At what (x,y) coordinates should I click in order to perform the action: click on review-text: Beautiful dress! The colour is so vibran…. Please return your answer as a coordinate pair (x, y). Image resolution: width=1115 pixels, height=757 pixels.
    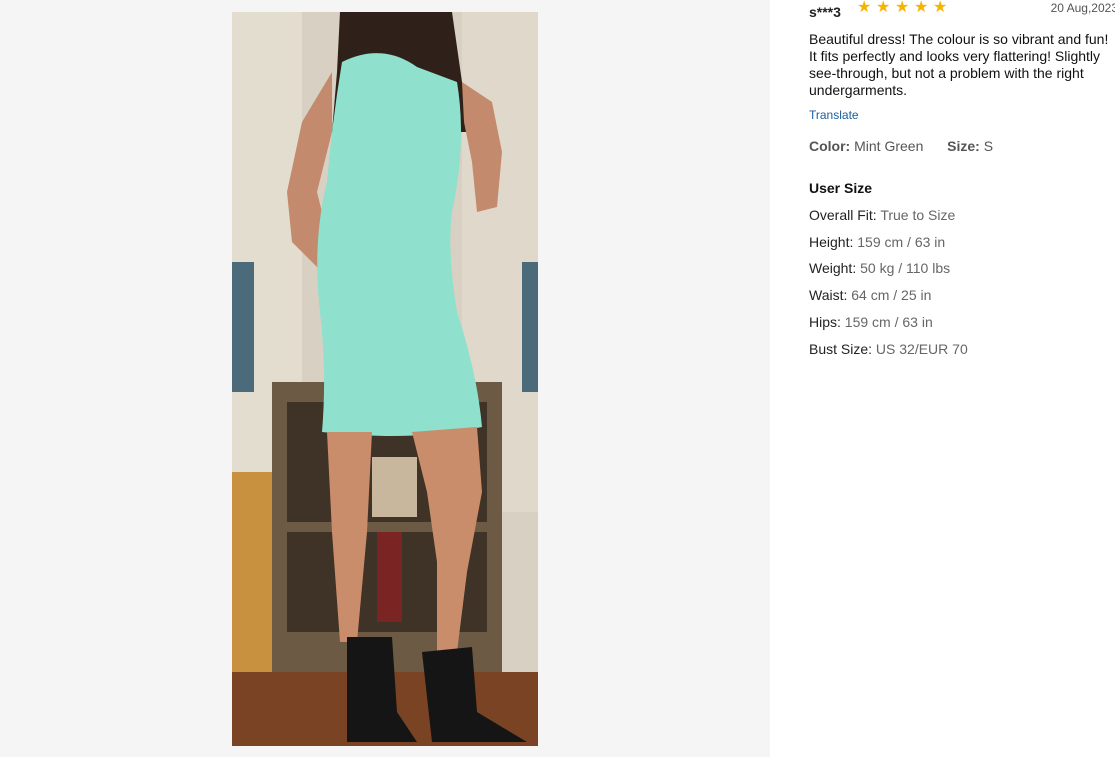
    Looking at the image, I should click on (959, 64).